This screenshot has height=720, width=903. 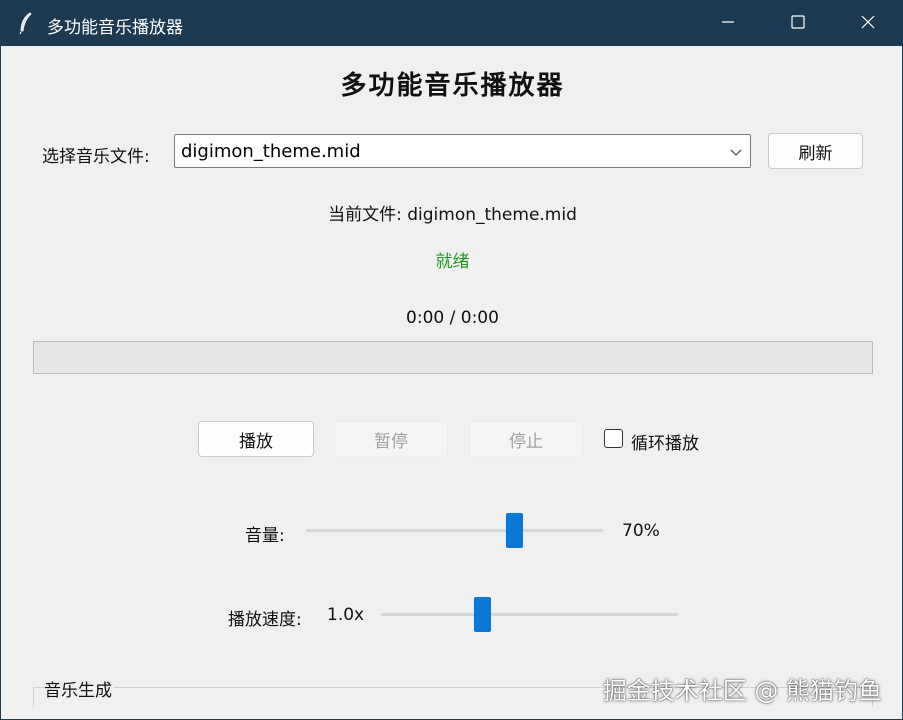 What do you see at coordinates (452, 318) in the screenshot?
I see `time-display: 0:00 / 0:00` at bounding box center [452, 318].